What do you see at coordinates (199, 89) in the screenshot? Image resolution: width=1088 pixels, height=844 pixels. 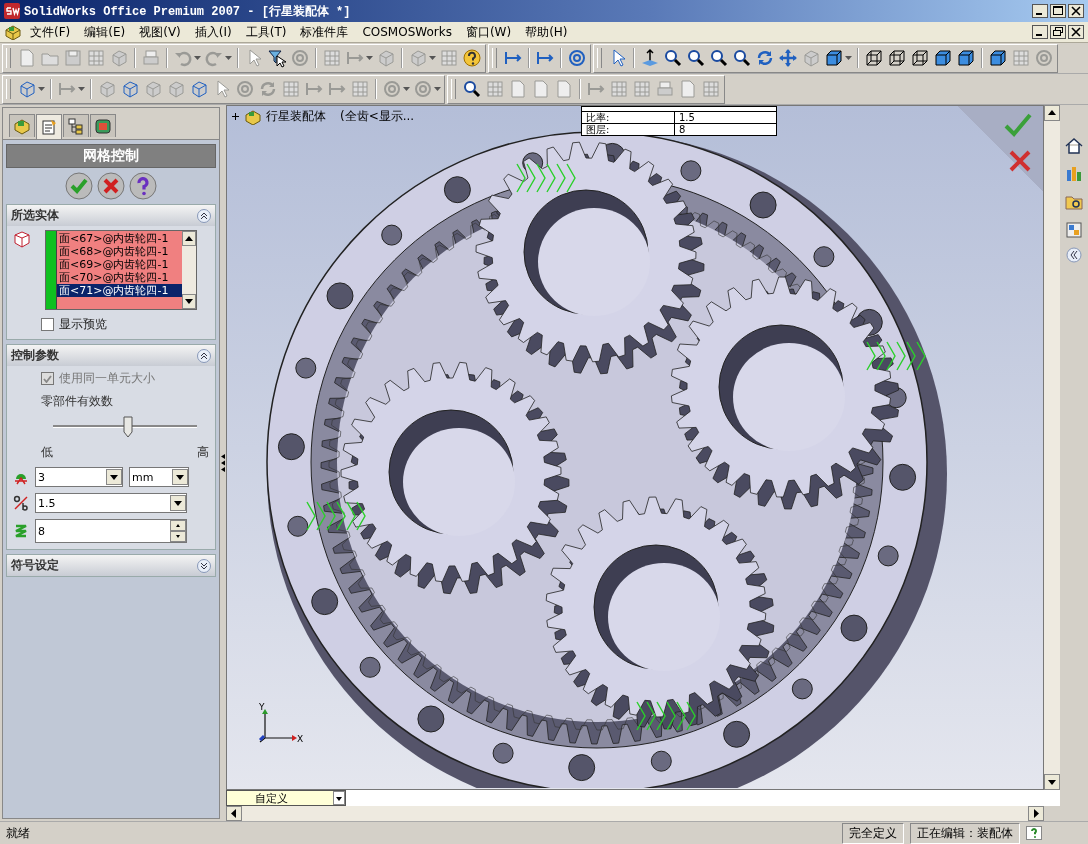 I see `component-pattern-icon` at bounding box center [199, 89].